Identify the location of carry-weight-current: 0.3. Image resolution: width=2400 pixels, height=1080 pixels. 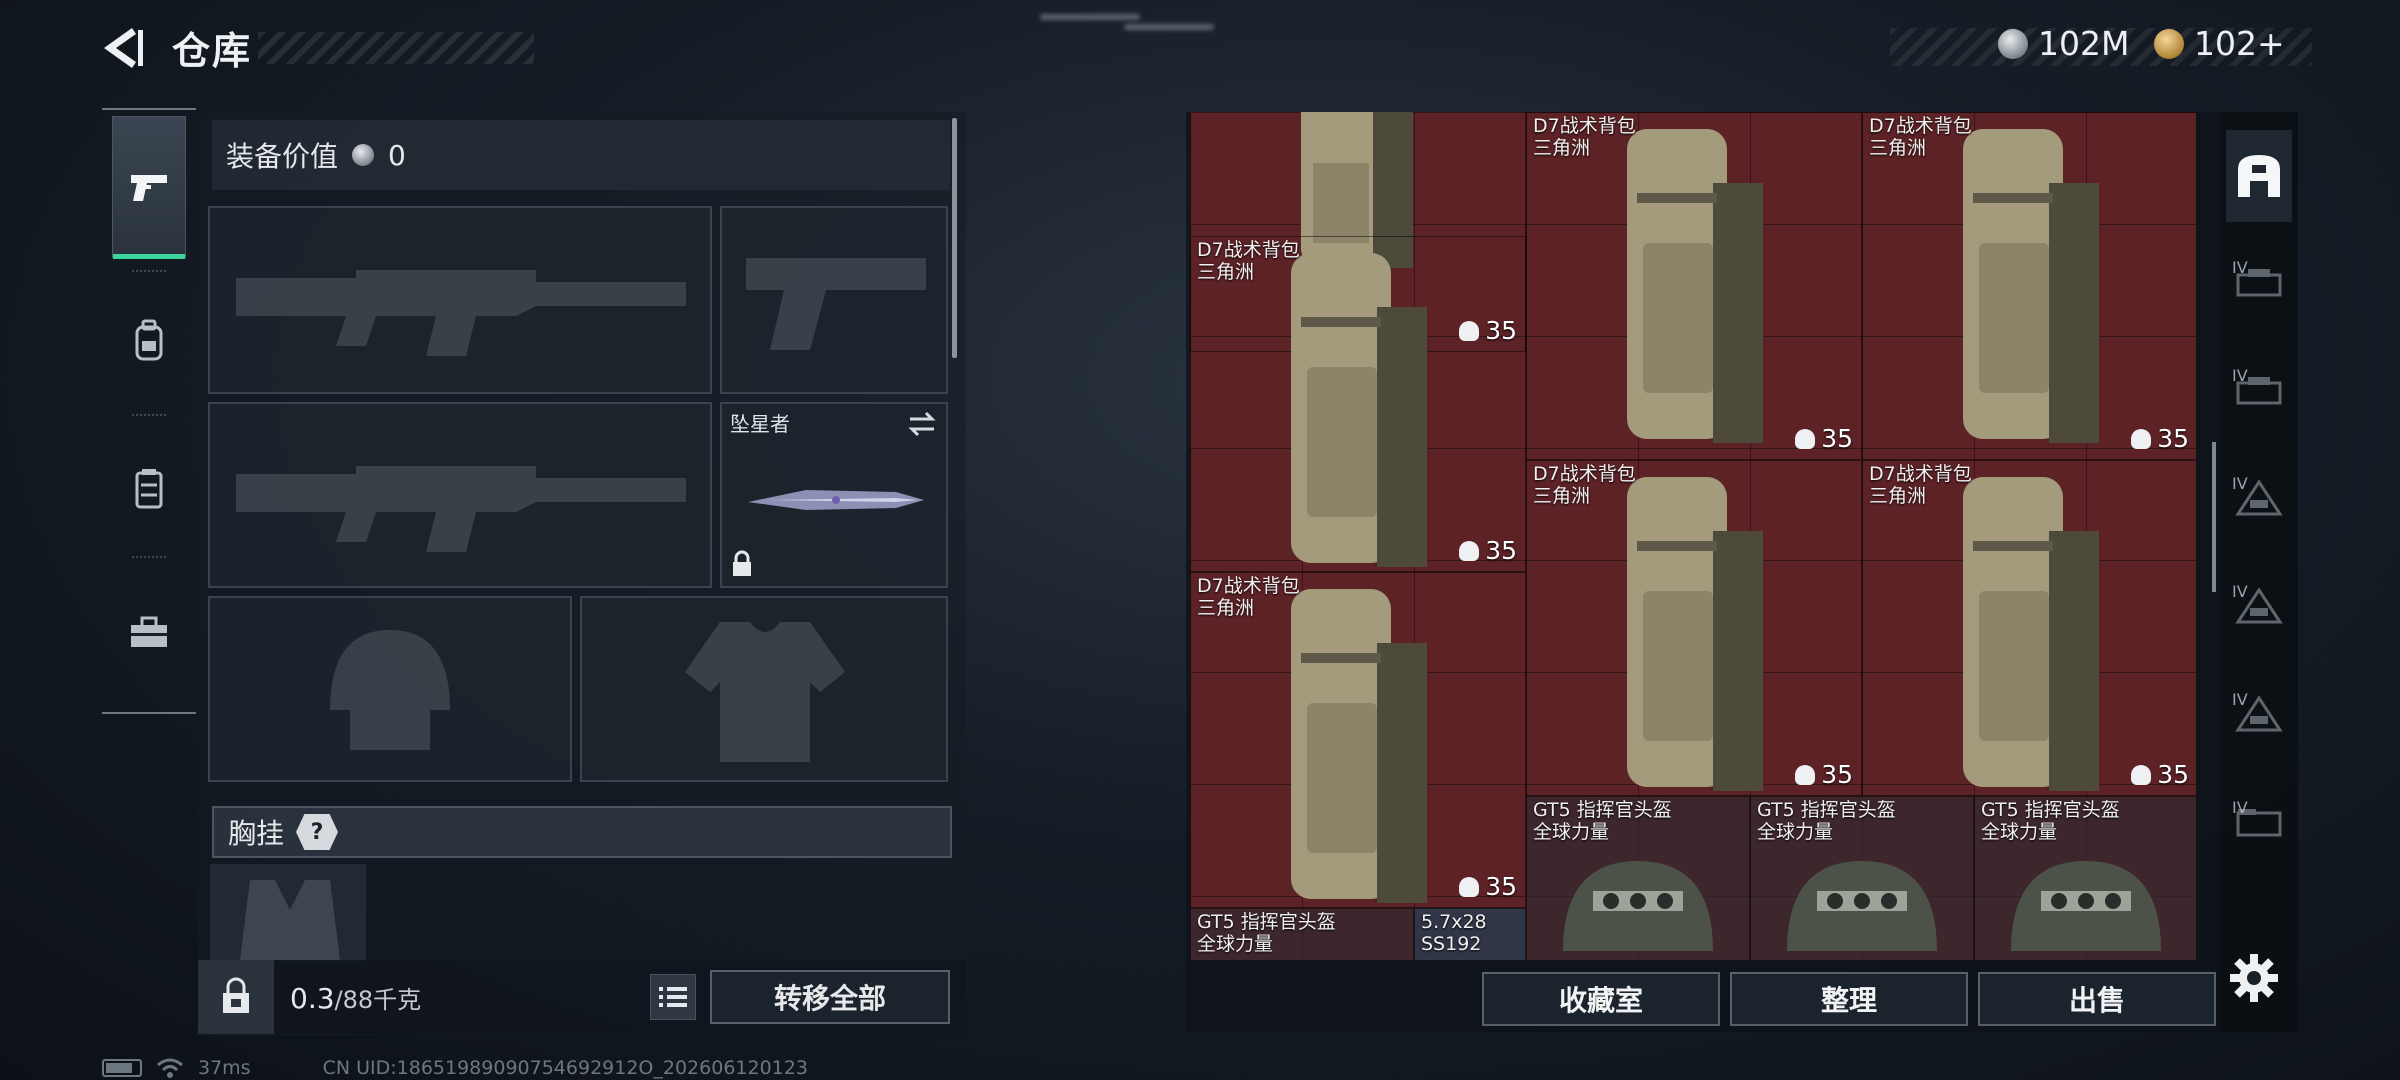
(312, 998).